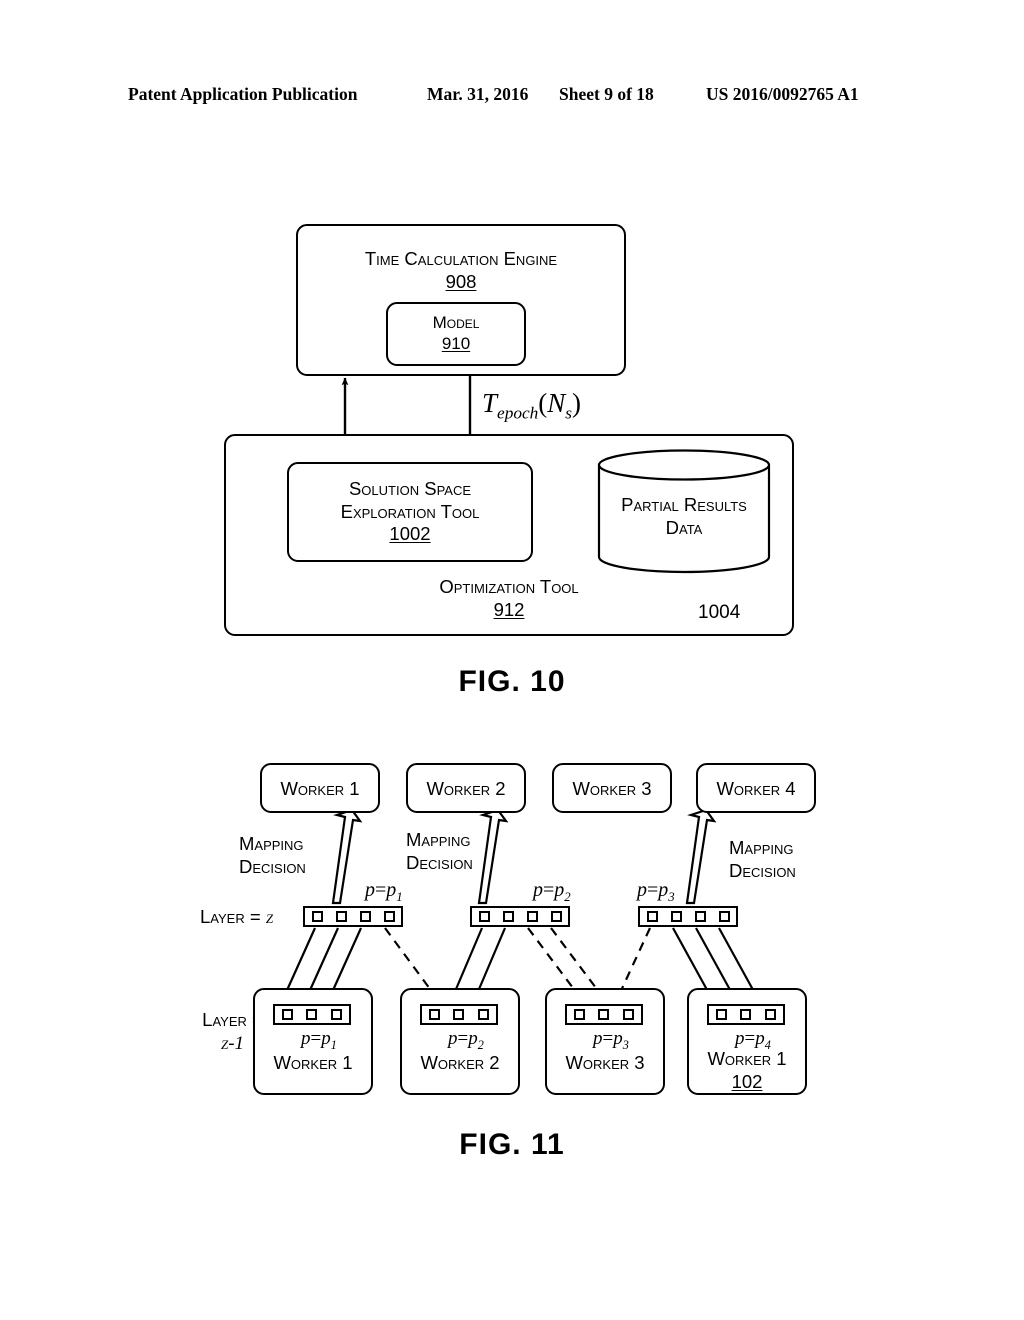 The image size is (1024, 1320). Describe the element at coordinates (272, 855) in the screenshot. I see `mapping-decision-label-1: Mapping Decision` at that location.